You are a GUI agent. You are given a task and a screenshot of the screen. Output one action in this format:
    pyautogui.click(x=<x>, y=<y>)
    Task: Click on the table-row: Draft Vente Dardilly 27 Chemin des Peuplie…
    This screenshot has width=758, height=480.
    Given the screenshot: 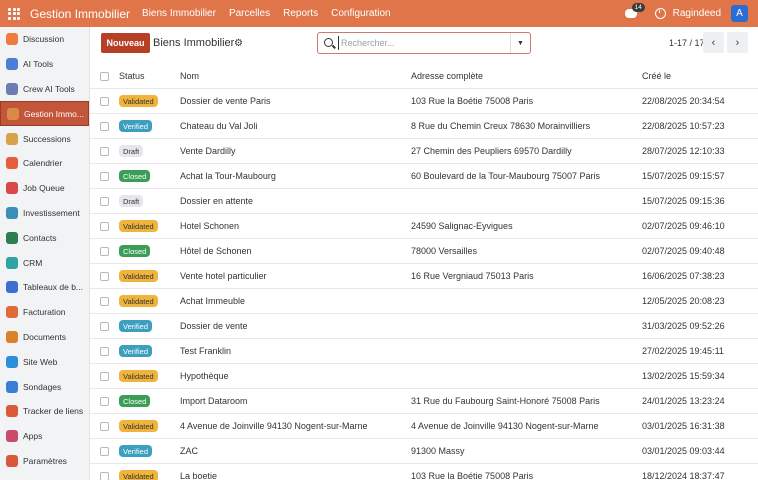 What is the action you would take?
    pyautogui.click(x=424, y=151)
    